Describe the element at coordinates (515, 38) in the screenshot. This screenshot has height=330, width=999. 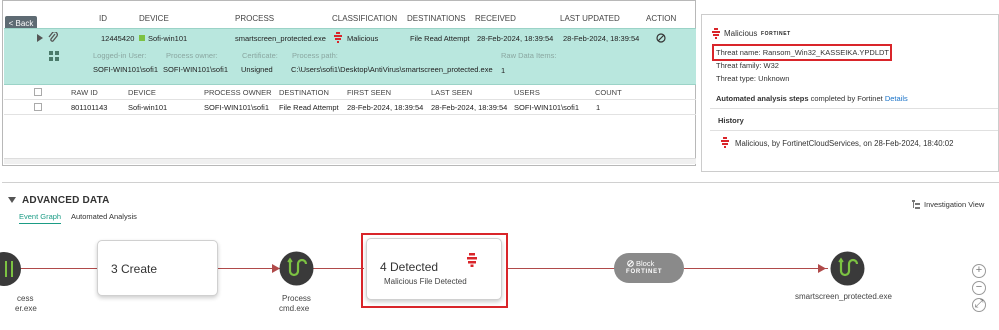
I see `event-received: 28-Feb-2024, 18:39:54` at that location.